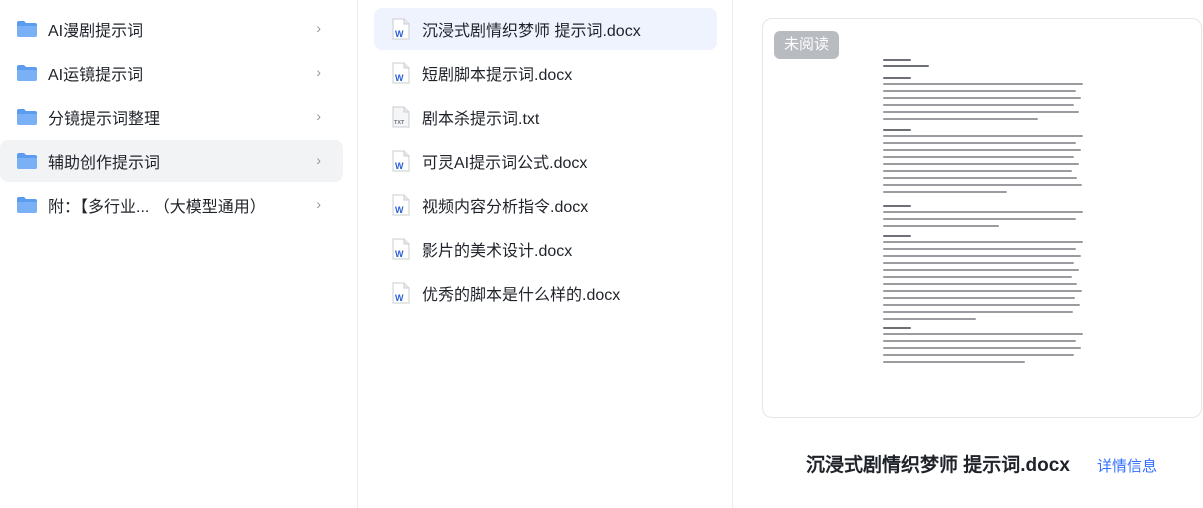  Describe the element at coordinates (96, 75) in the screenshot. I see `folder-label: AI运镜提示词` at that location.